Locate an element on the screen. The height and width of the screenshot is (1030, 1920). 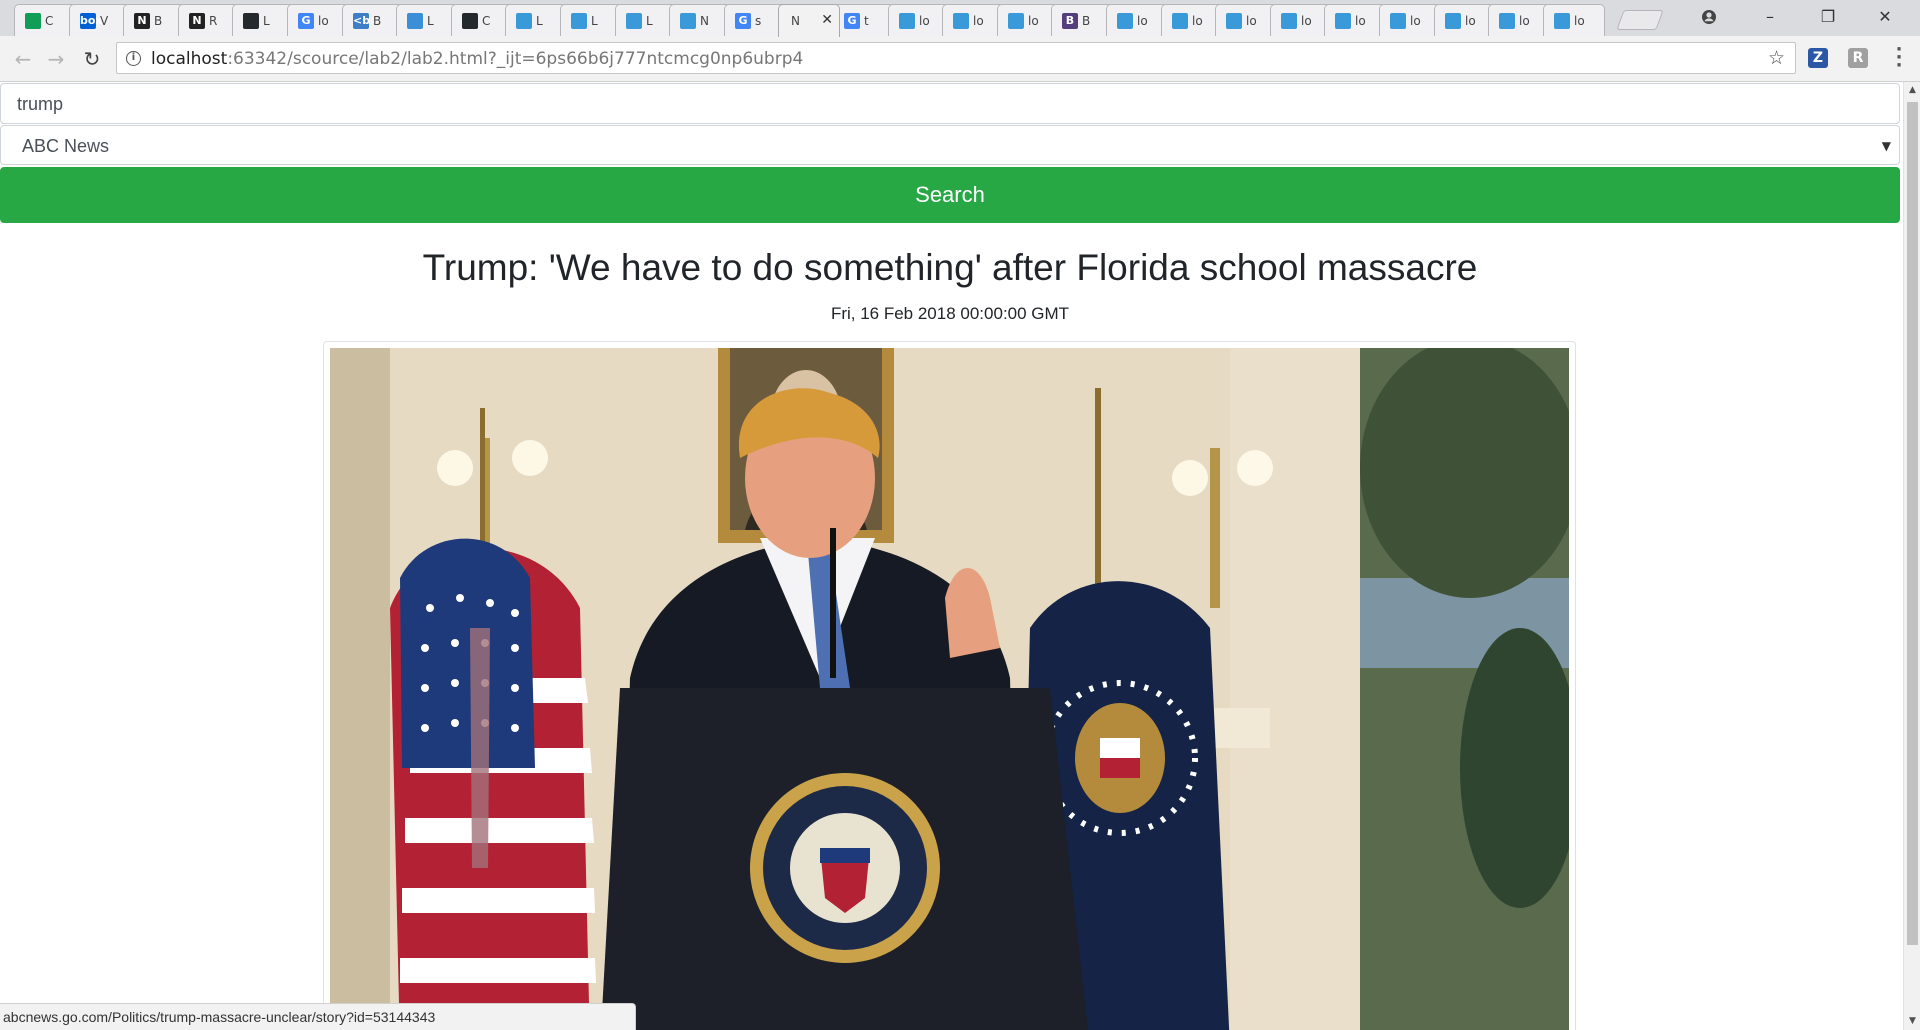
back-button: ← is located at coordinates (23, 59).